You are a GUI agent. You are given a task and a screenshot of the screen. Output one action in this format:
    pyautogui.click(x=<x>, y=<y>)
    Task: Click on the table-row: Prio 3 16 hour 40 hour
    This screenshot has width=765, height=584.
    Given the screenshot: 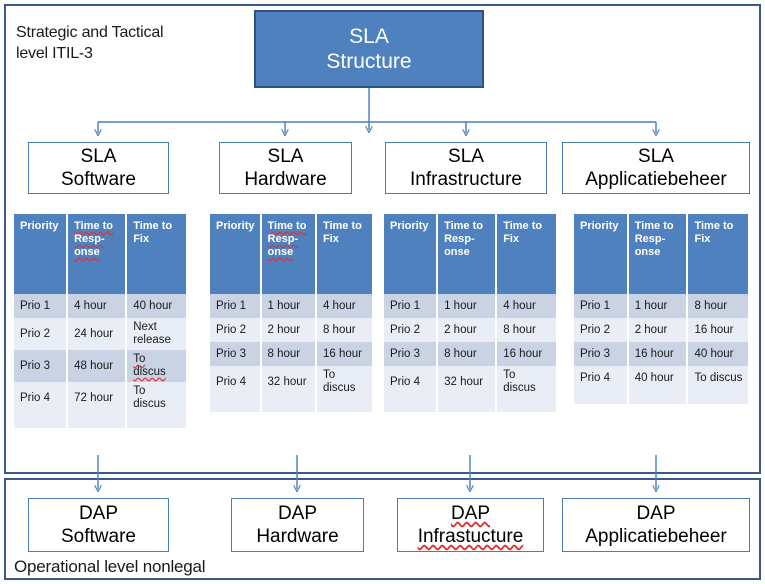 What is the action you would take?
    pyautogui.click(x=661, y=354)
    